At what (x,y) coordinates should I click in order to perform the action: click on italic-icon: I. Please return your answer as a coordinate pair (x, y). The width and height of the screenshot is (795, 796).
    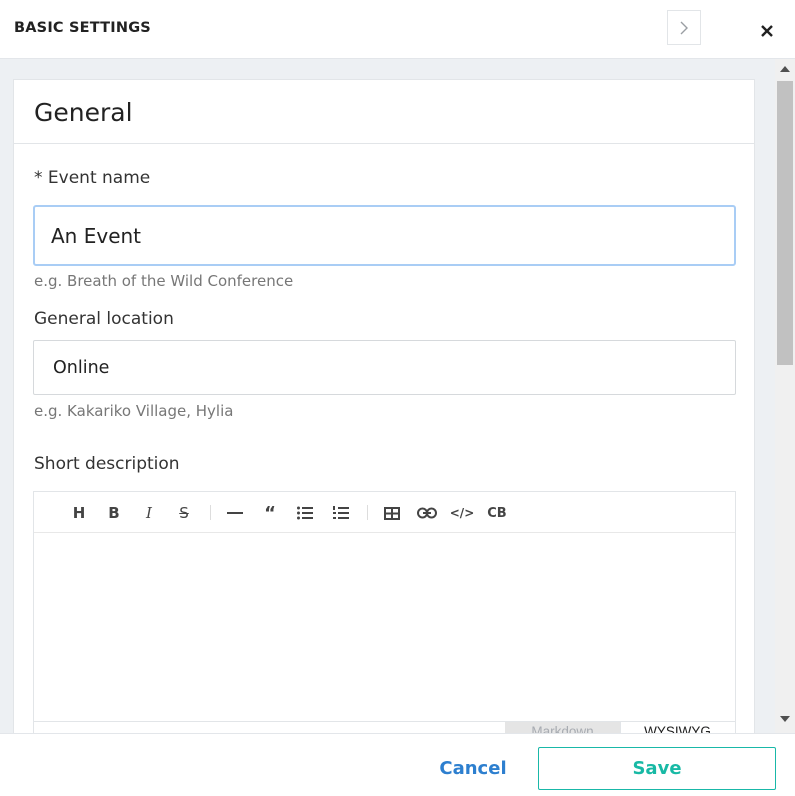
    Looking at the image, I should click on (149, 513).